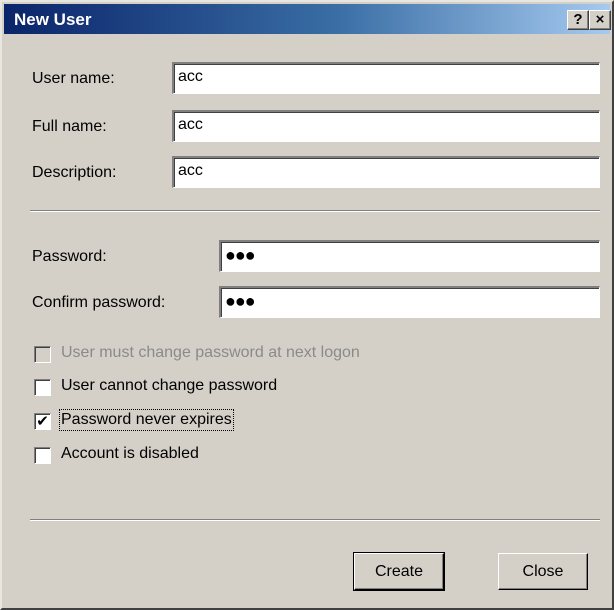  Describe the element at coordinates (99, 302) in the screenshot. I see `confirm-password-label: Confirm password:` at that location.